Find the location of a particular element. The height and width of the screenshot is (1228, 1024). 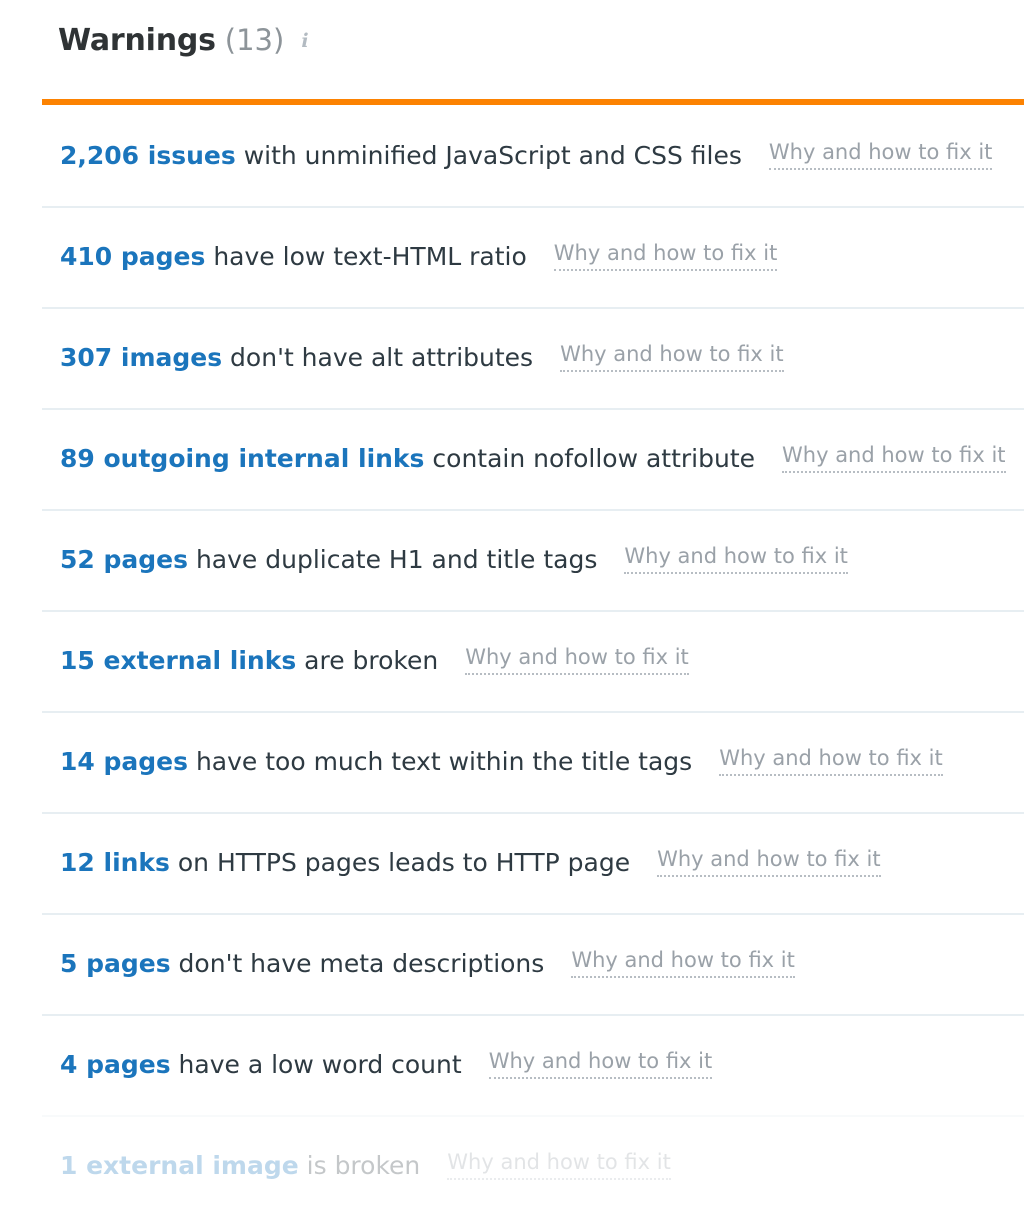

warnings-count: (13) is located at coordinates (254, 40).